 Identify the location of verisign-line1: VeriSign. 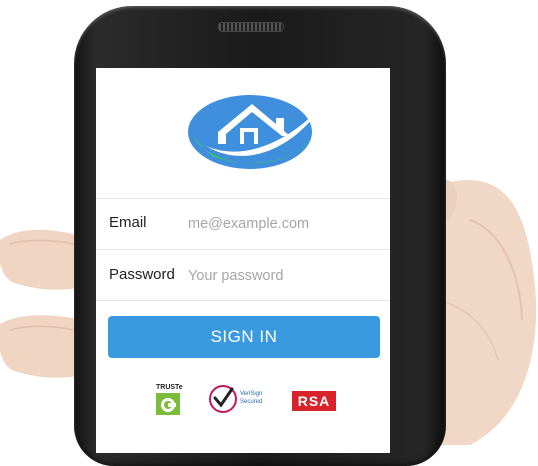
(251, 394).